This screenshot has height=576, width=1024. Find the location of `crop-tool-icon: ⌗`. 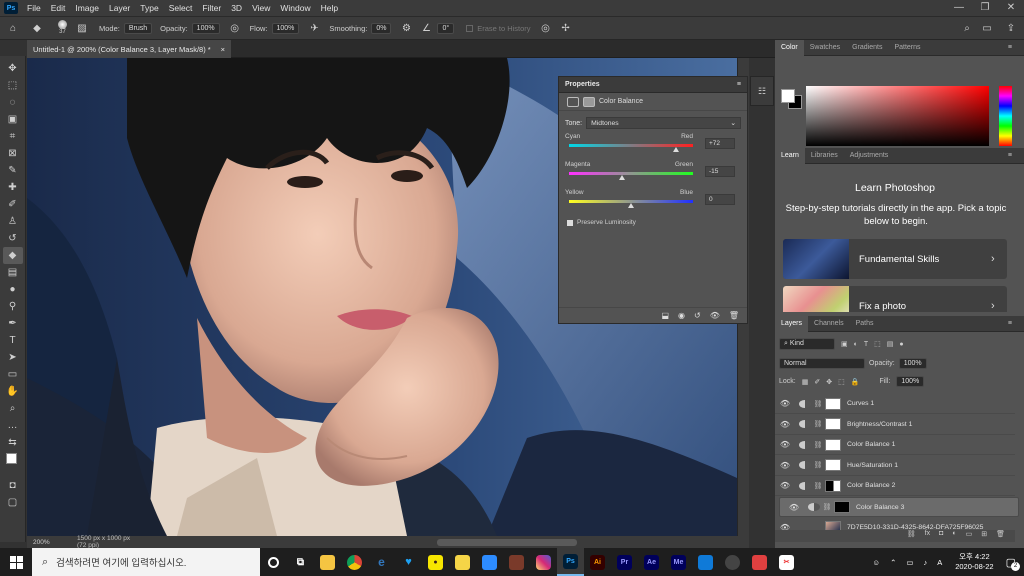

crop-tool-icon: ⌗ is located at coordinates (13, 136).